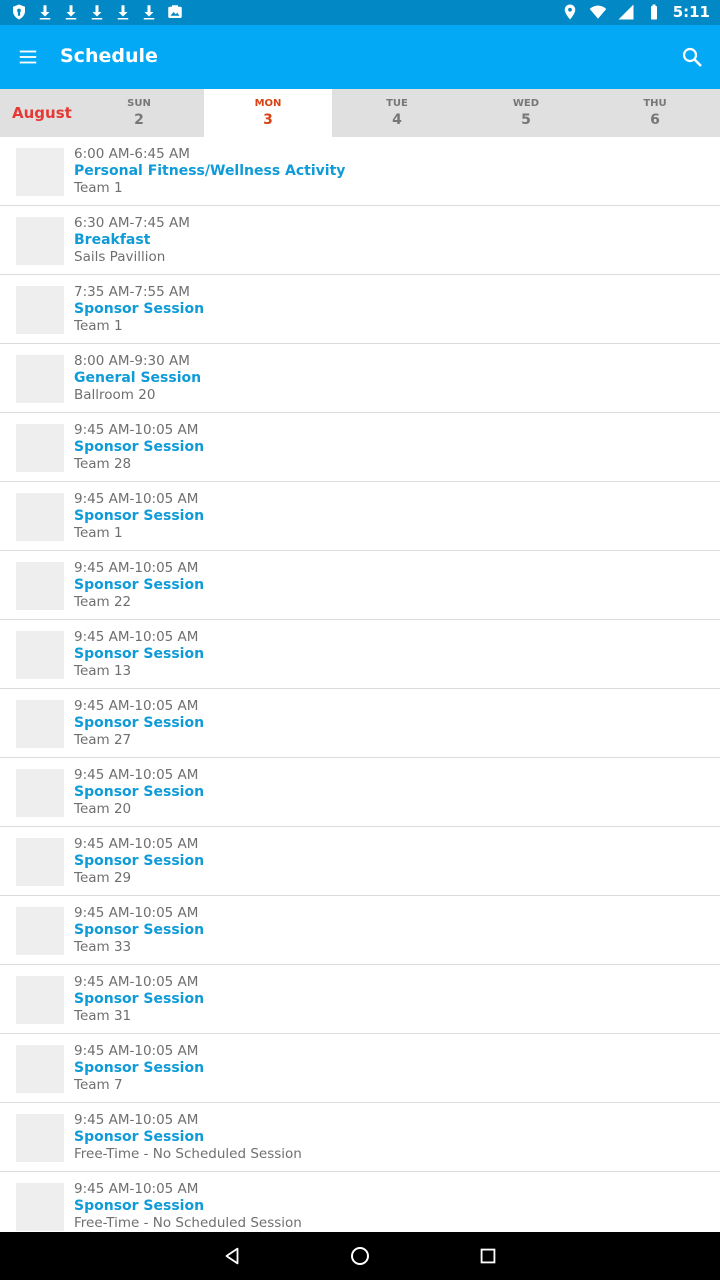 This screenshot has width=720, height=1280. What do you see at coordinates (360, 516) in the screenshot?
I see `list-item: 9:45 AM-10:05 AM Sponsor Session Team 1` at bounding box center [360, 516].